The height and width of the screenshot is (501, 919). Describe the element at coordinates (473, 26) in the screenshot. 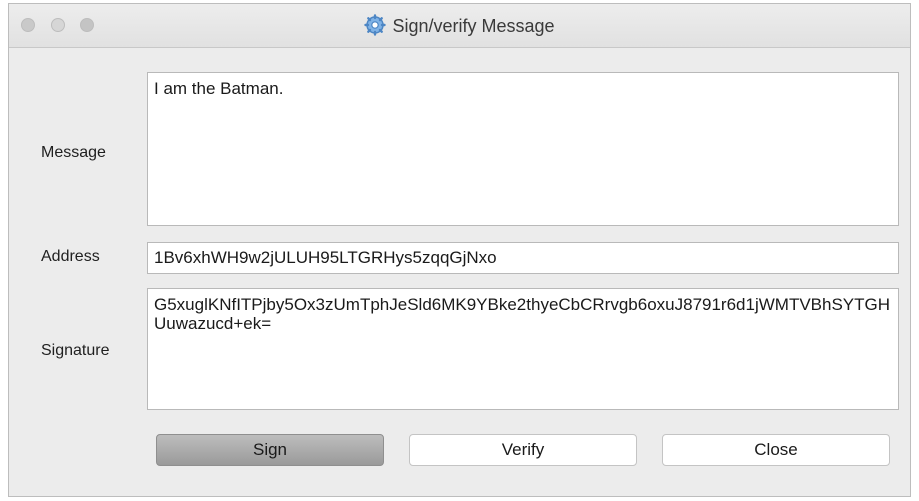

I see `window-title: Sign/verify Message` at that location.